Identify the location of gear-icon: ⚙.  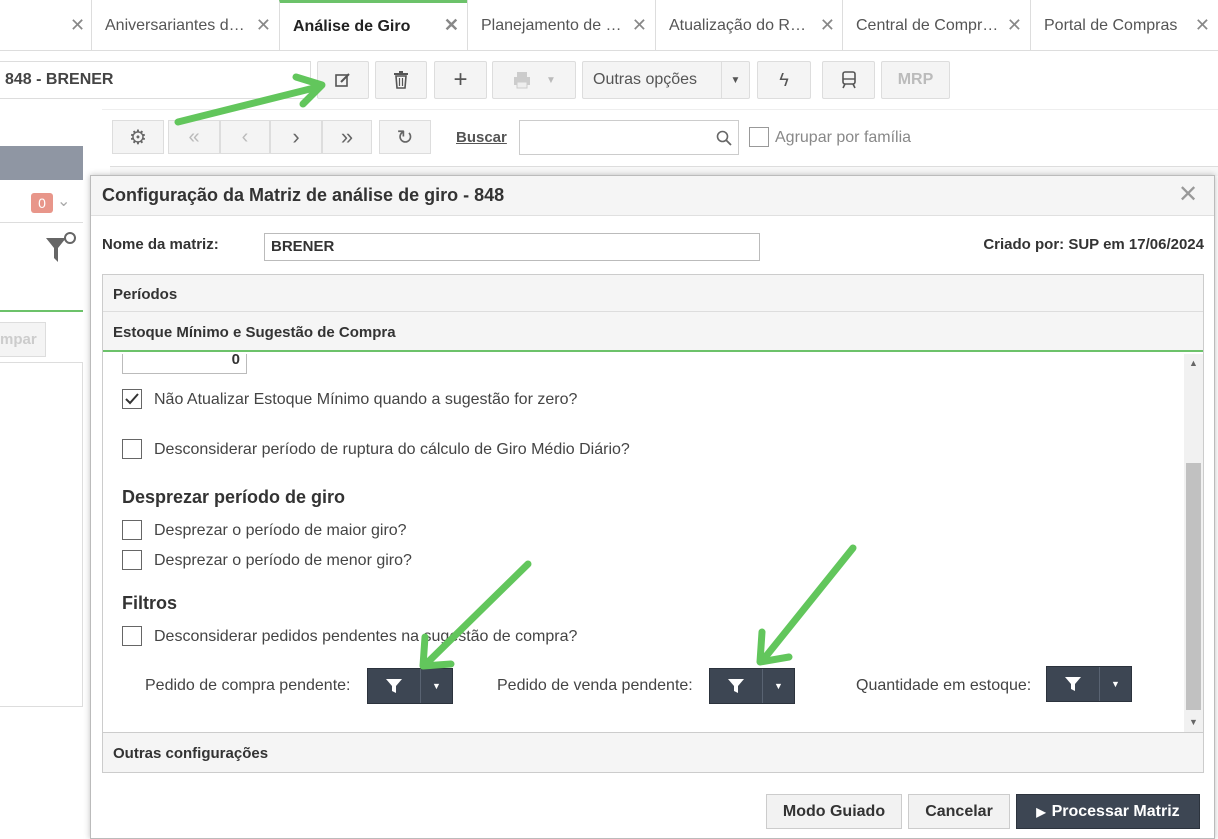
(138, 137).